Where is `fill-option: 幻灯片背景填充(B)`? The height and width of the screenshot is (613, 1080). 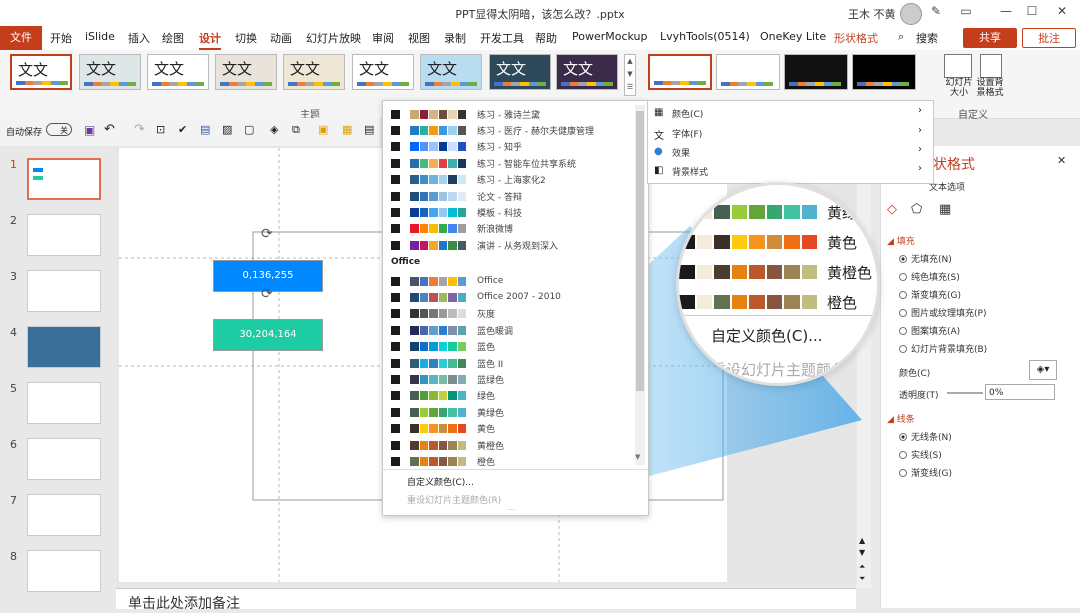
fill-option: 幻灯片背景填充(B) is located at coordinates (943, 348).